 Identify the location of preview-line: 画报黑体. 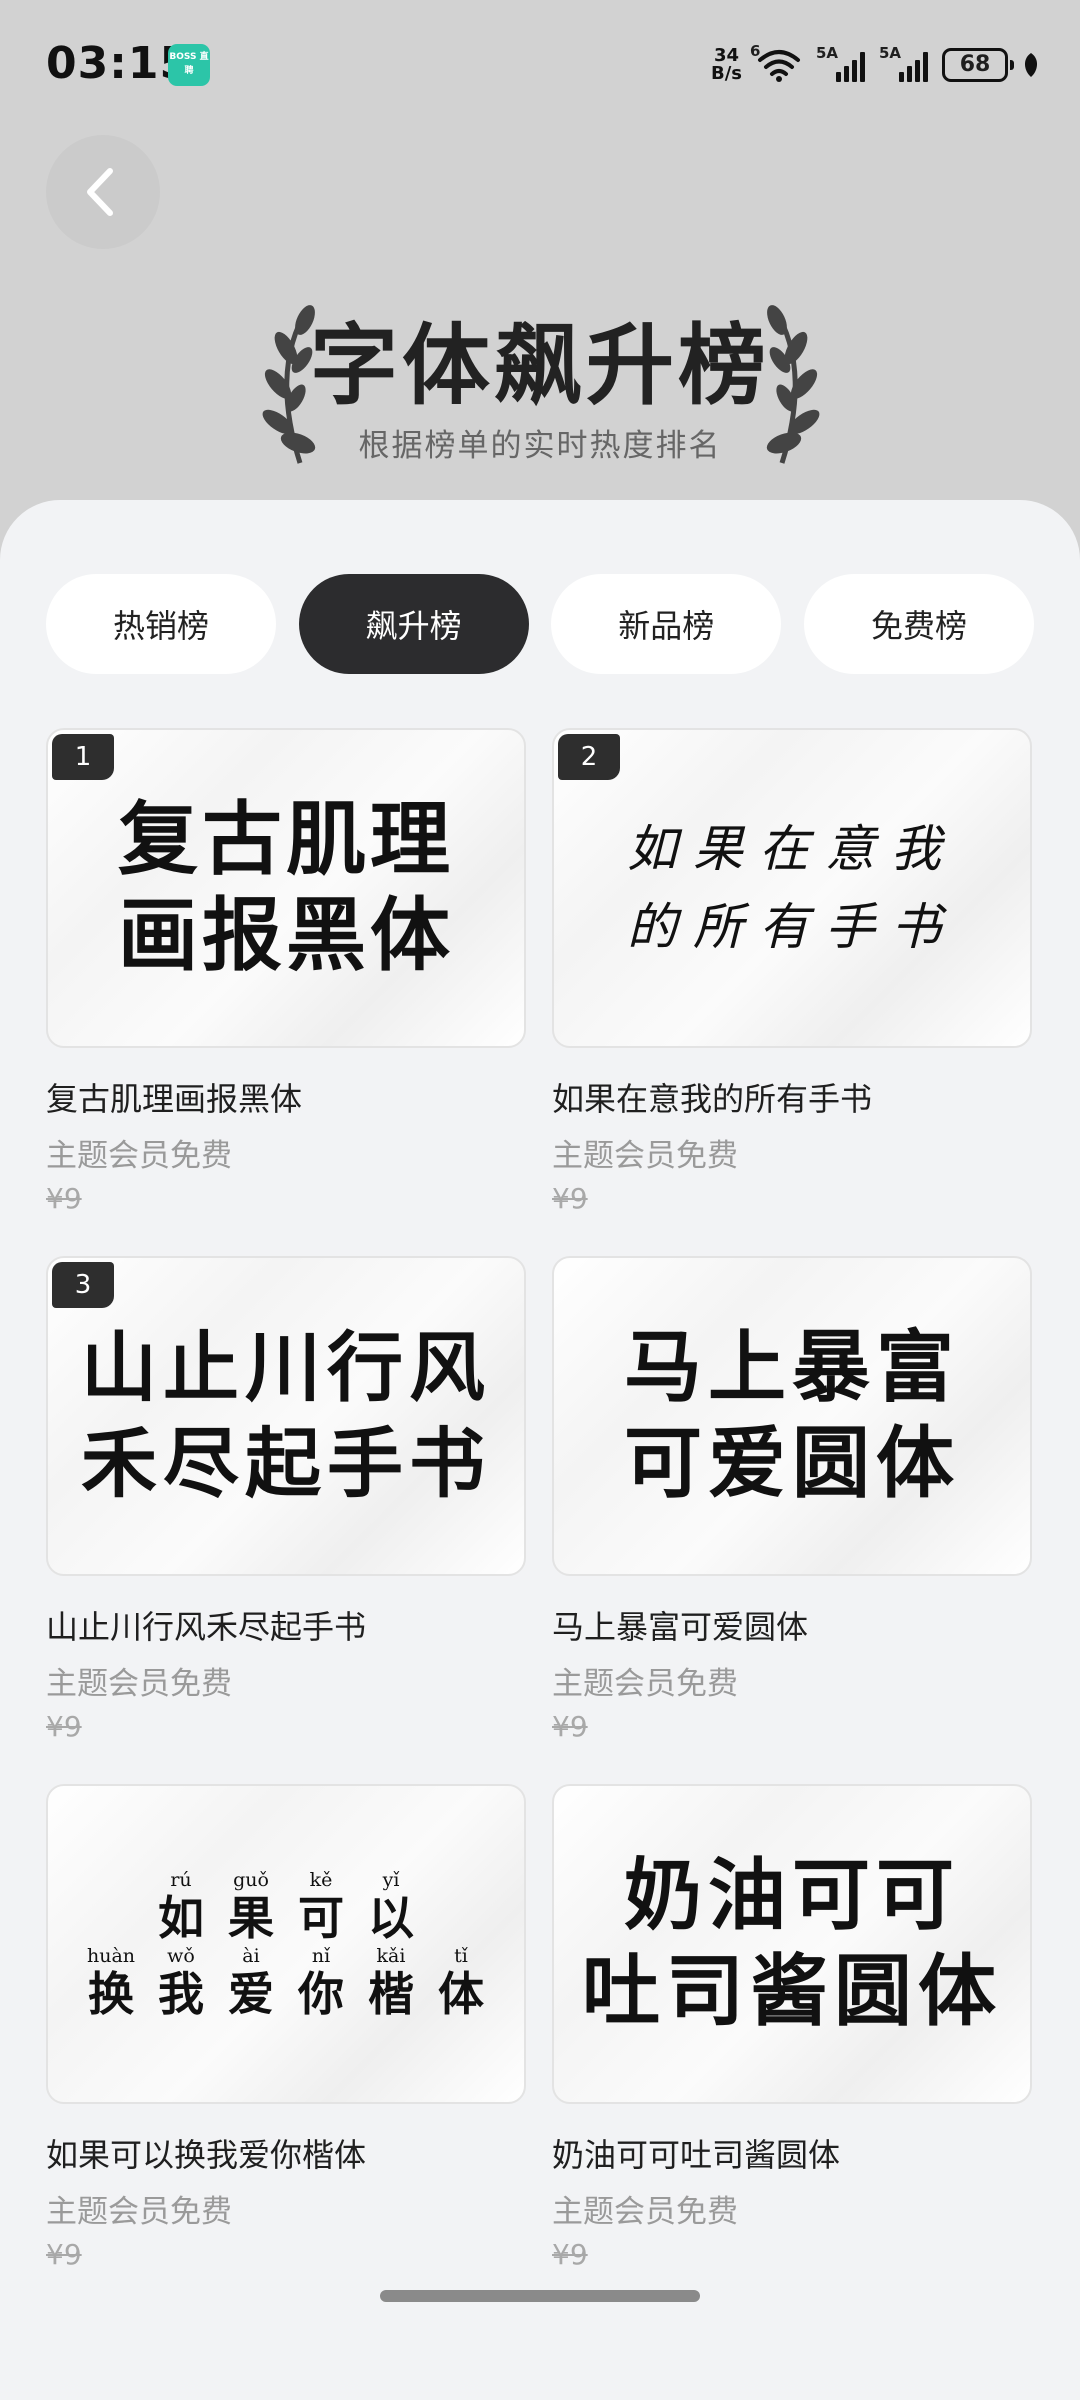
(286, 935).